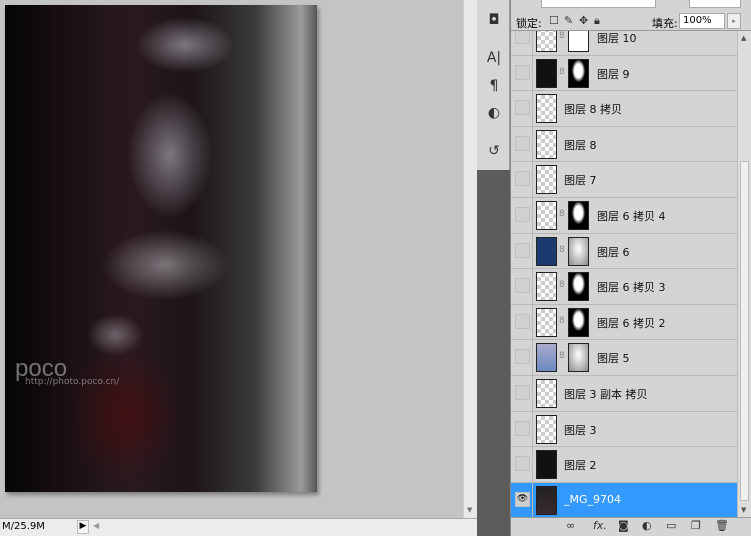 This screenshot has height=536, width=751. I want to click on layer-row: 8 图层 9, so click(624, 73).